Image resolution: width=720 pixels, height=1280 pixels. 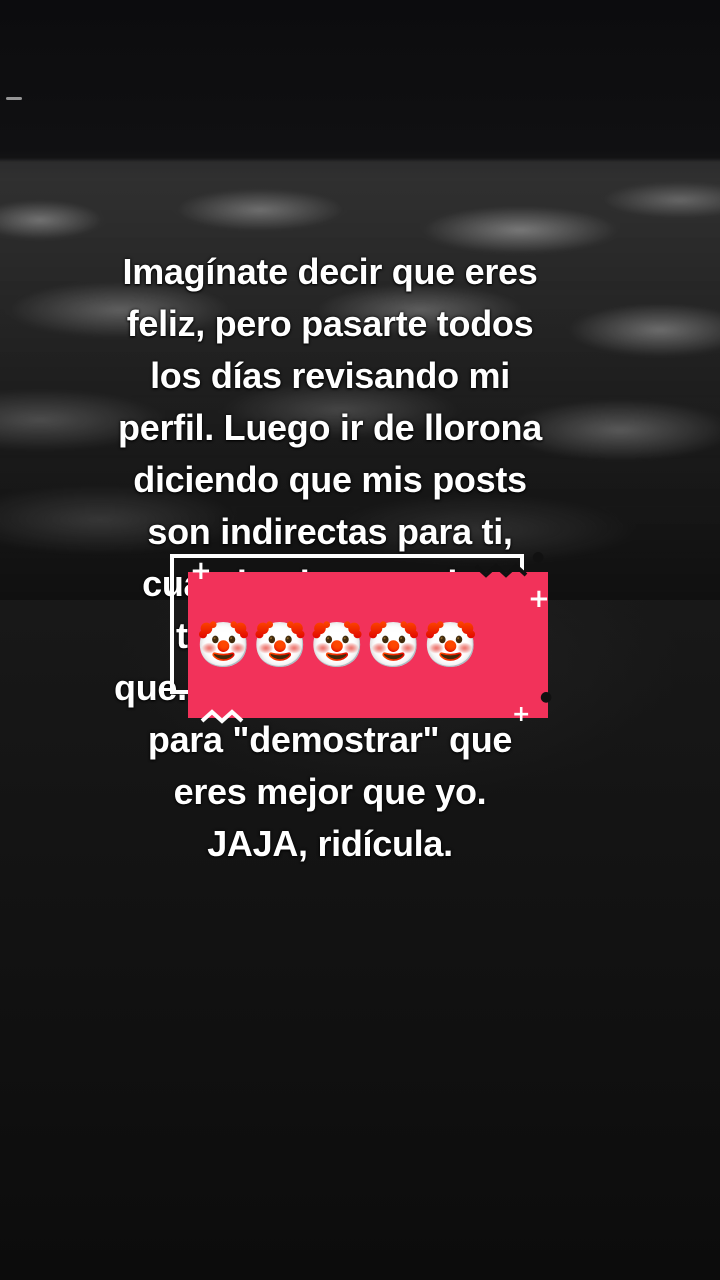 What do you see at coordinates (14, 98) in the screenshot?
I see `distant-light` at bounding box center [14, 98].